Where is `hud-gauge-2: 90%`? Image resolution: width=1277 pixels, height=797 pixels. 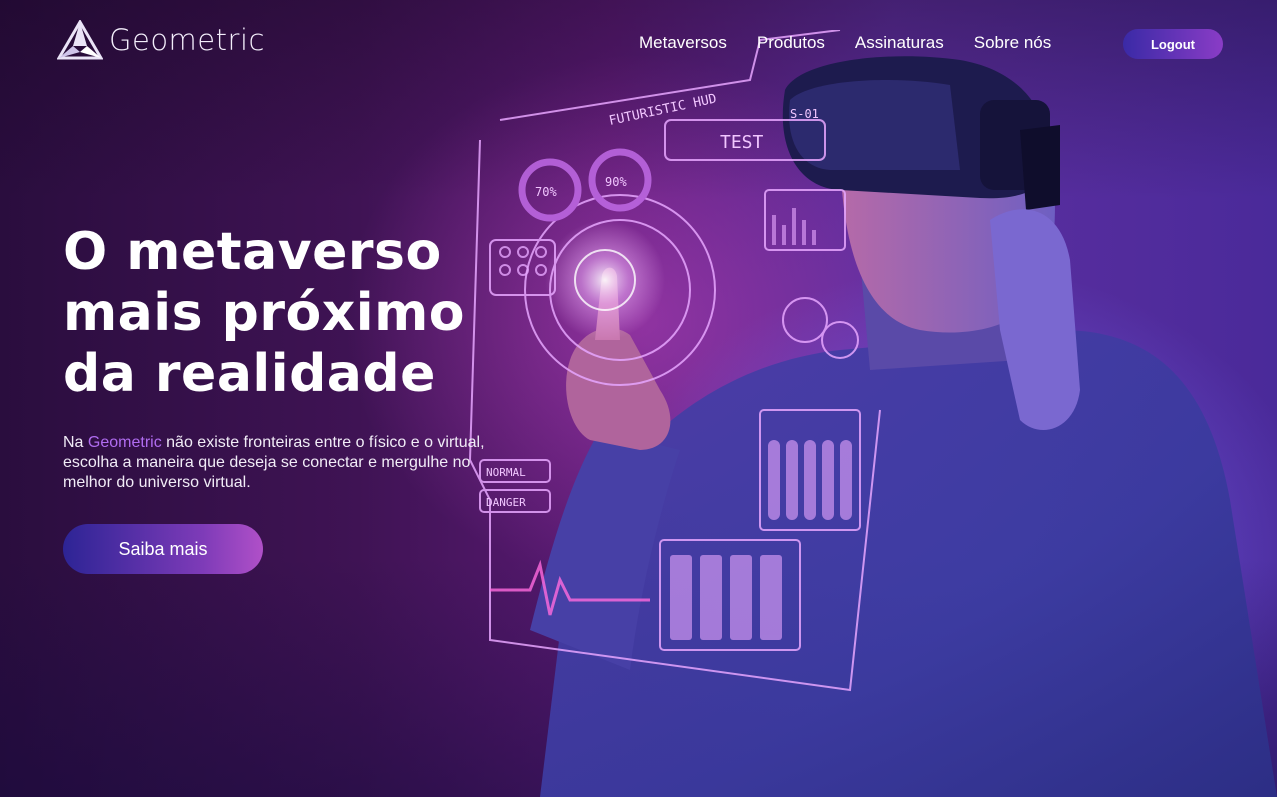
hud-gauge-2: 90% is located at coordinates (616, 182).